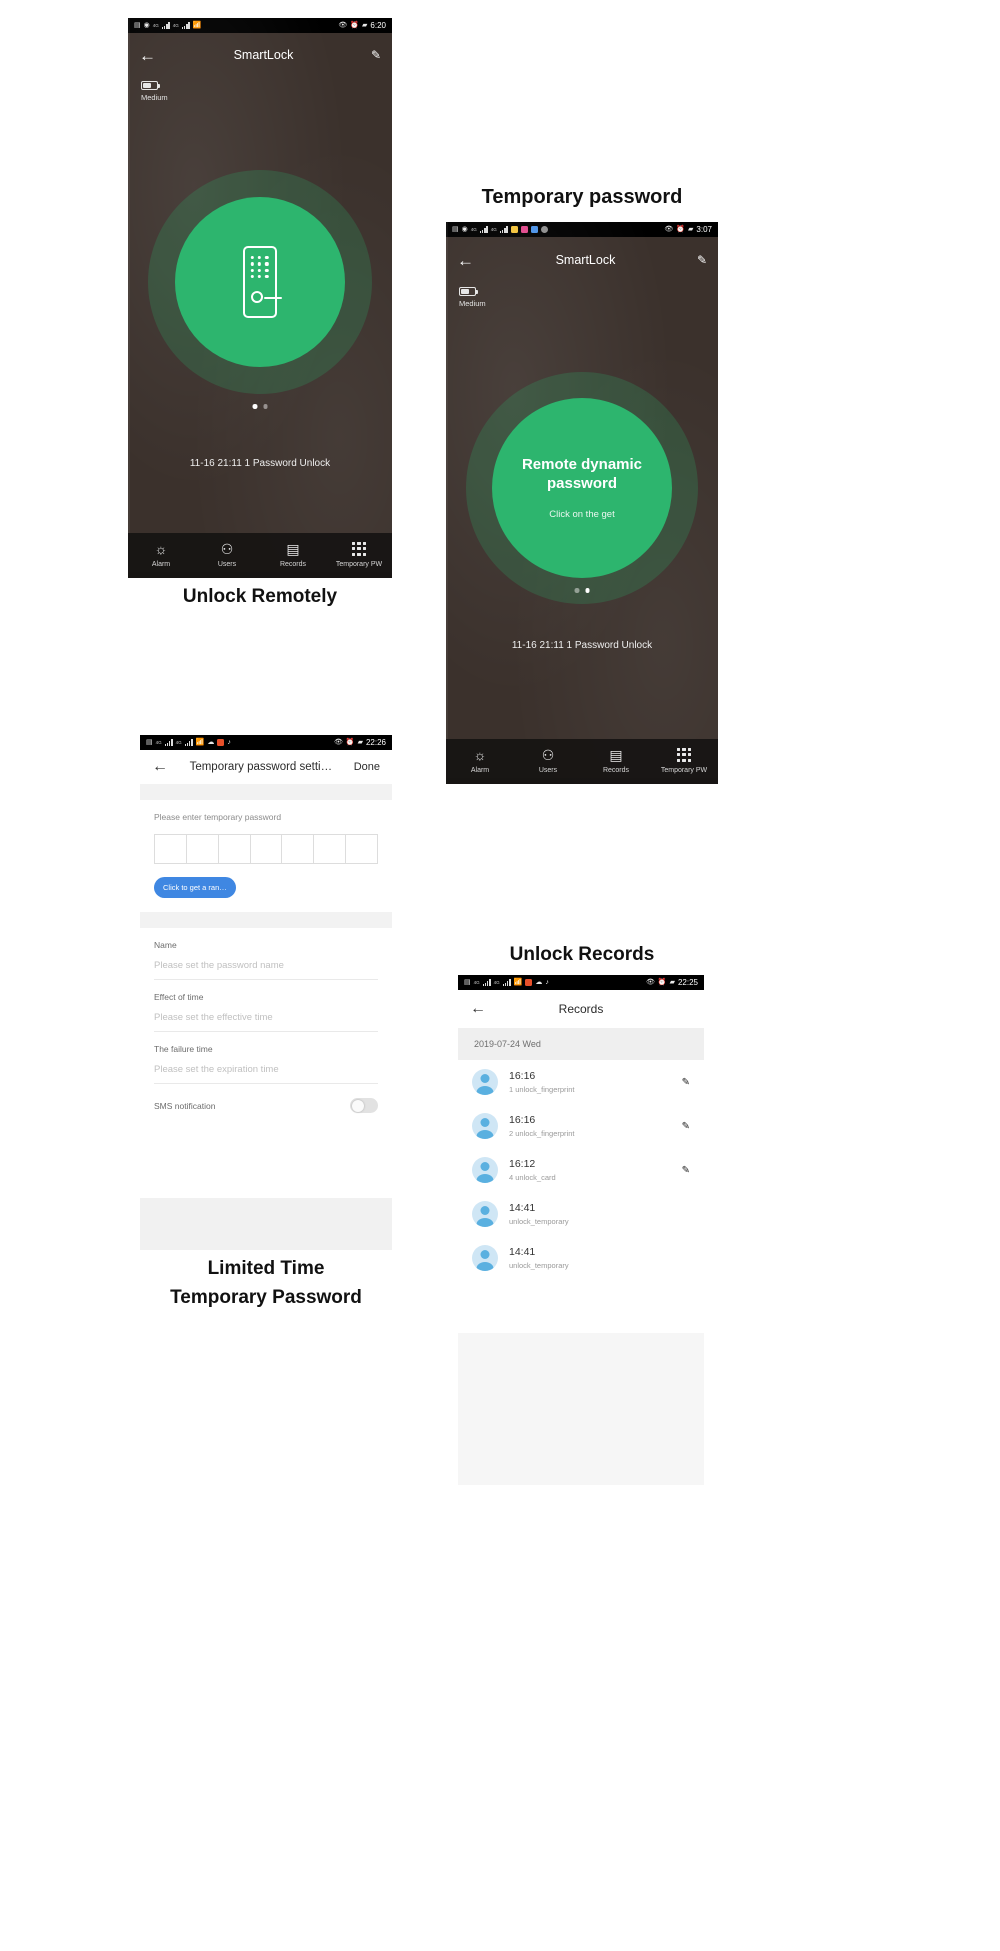 The width and height of the screenshot is (1000, 1951). I want to click on unlock-halo, so click(260, 282).